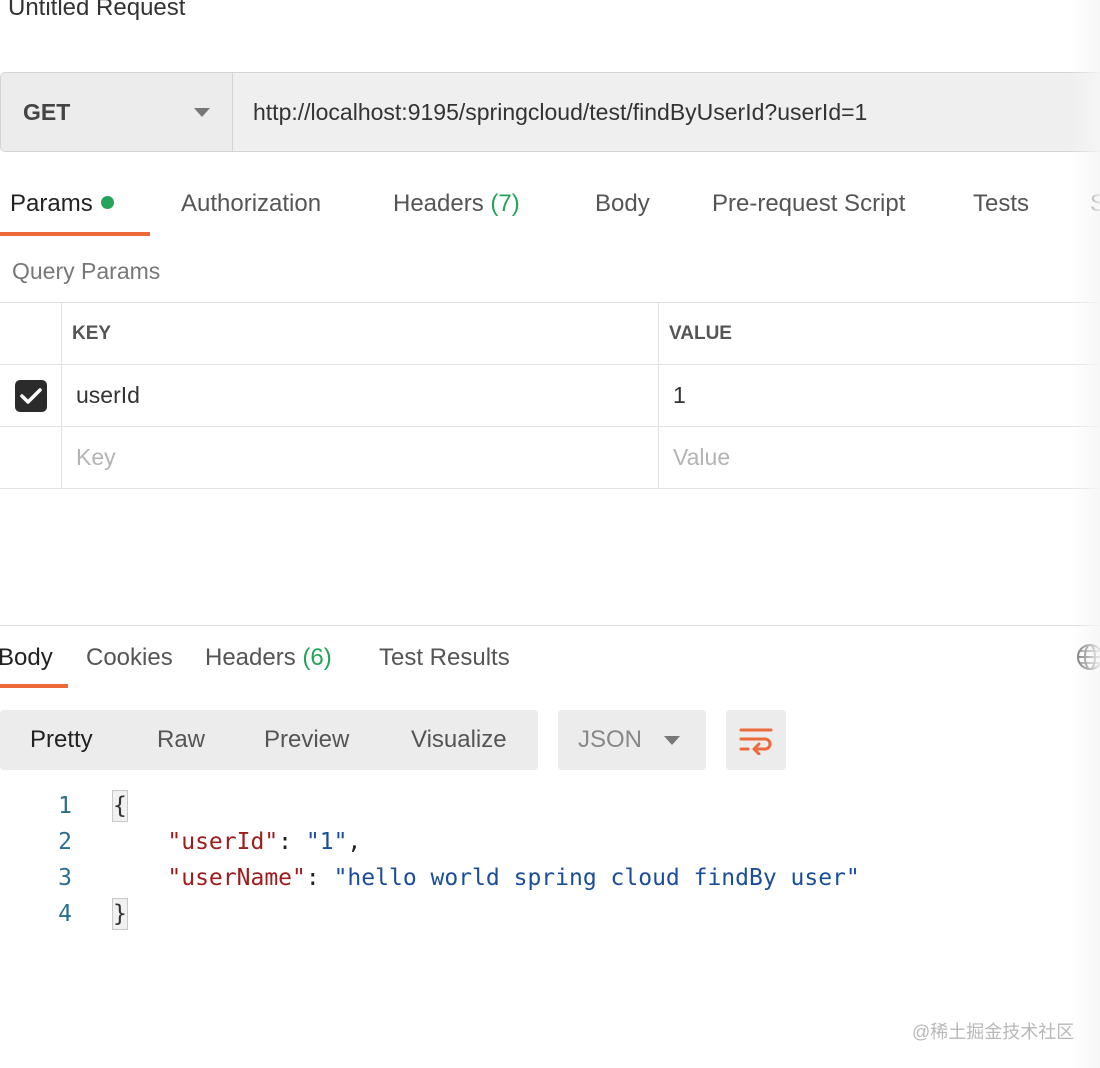  Describe the element at coordinates (31, 457) in the screenshot. I see `empty-checkbox-cell` at that location.